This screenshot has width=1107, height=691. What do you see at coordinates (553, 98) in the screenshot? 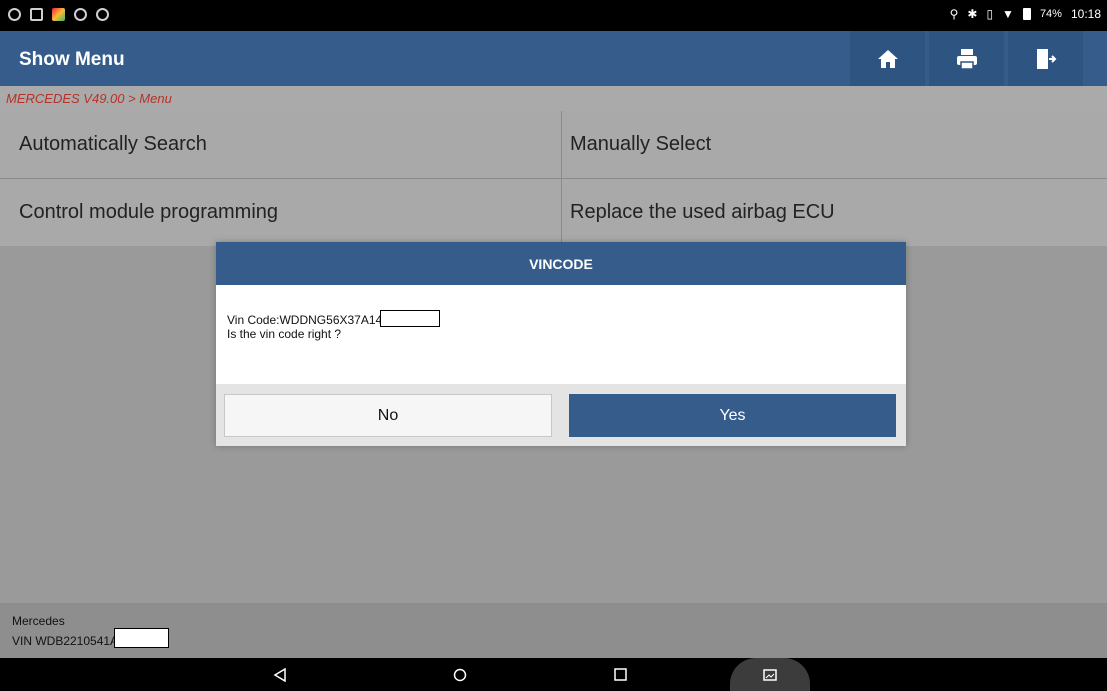
I see `breadcrumb: MERCEDES V49.00 > Menu` at bounding box center [553, 98].